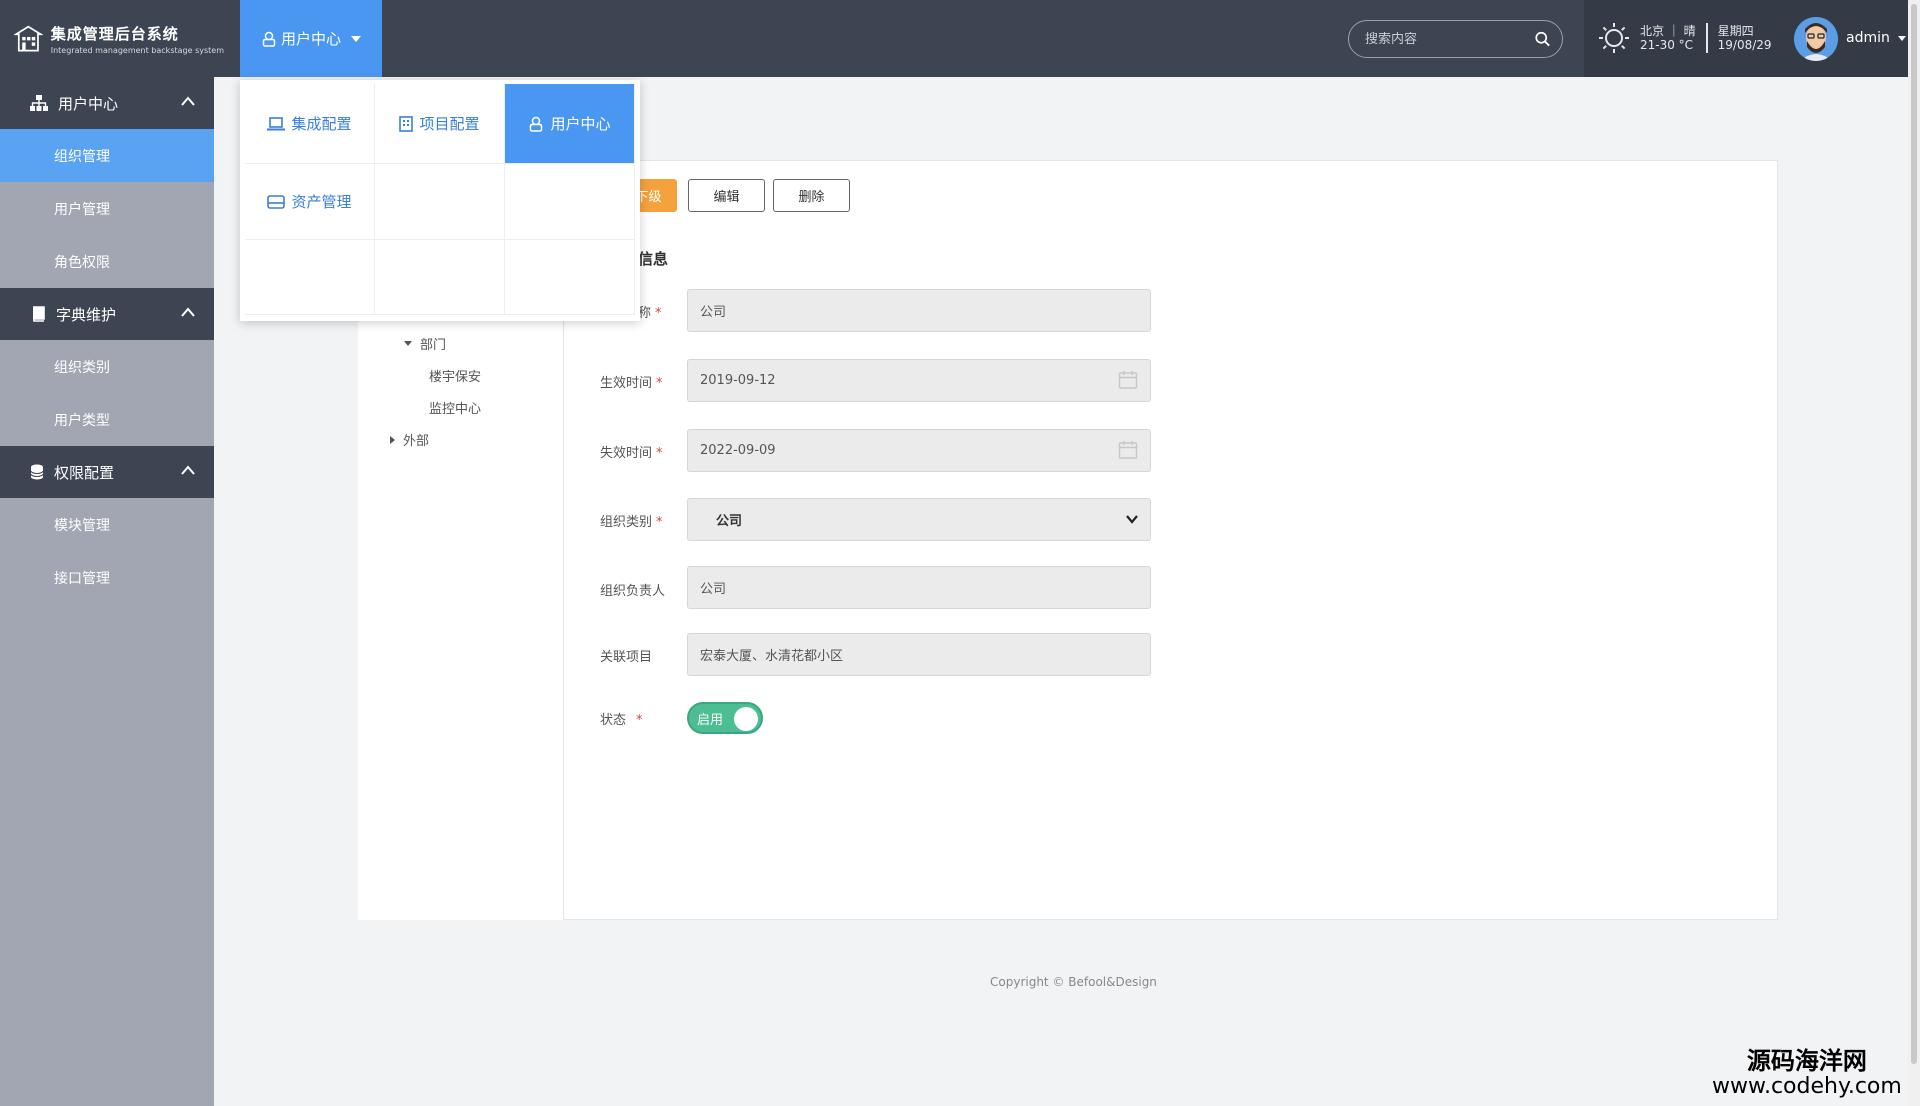 This screenshot has height=1106, width=1920. What do you see at coordinates (276, 123) in the screenshot?
I see `laptop-icon` at bounding box center [276, 123].